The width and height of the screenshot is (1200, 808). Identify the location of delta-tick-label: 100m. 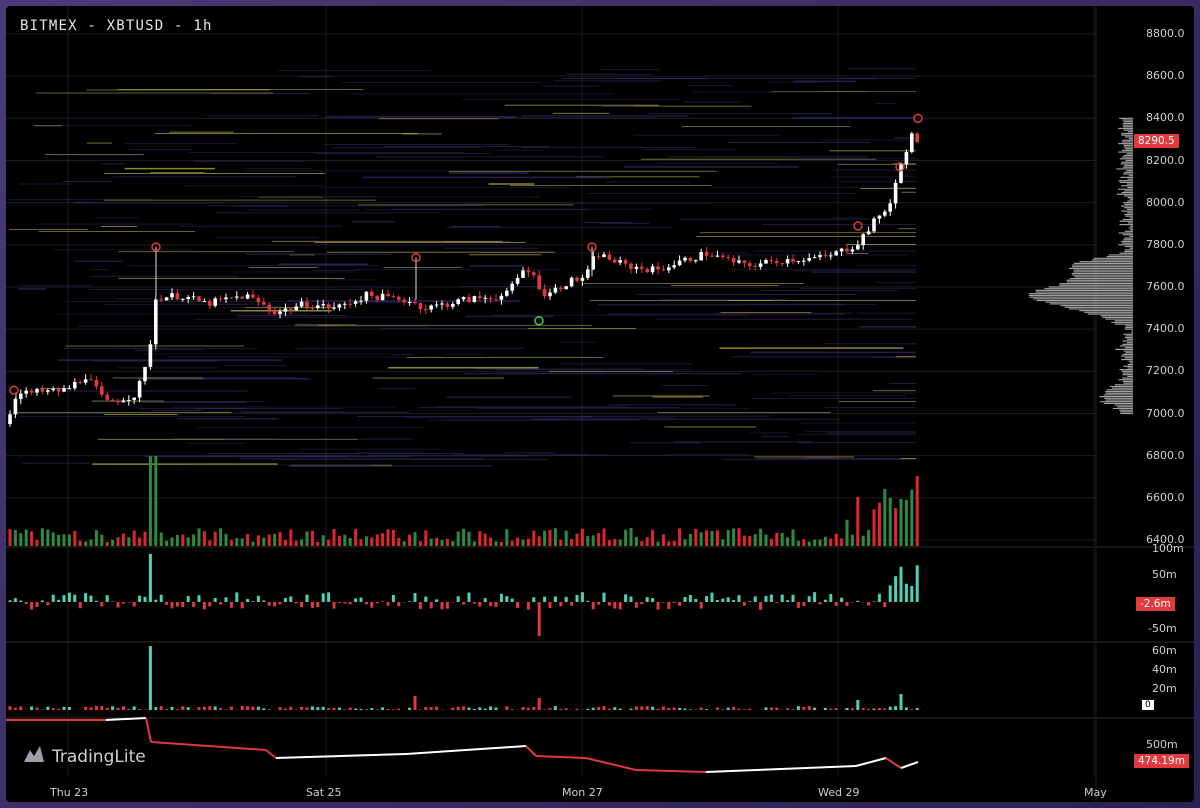
(1168, 548).